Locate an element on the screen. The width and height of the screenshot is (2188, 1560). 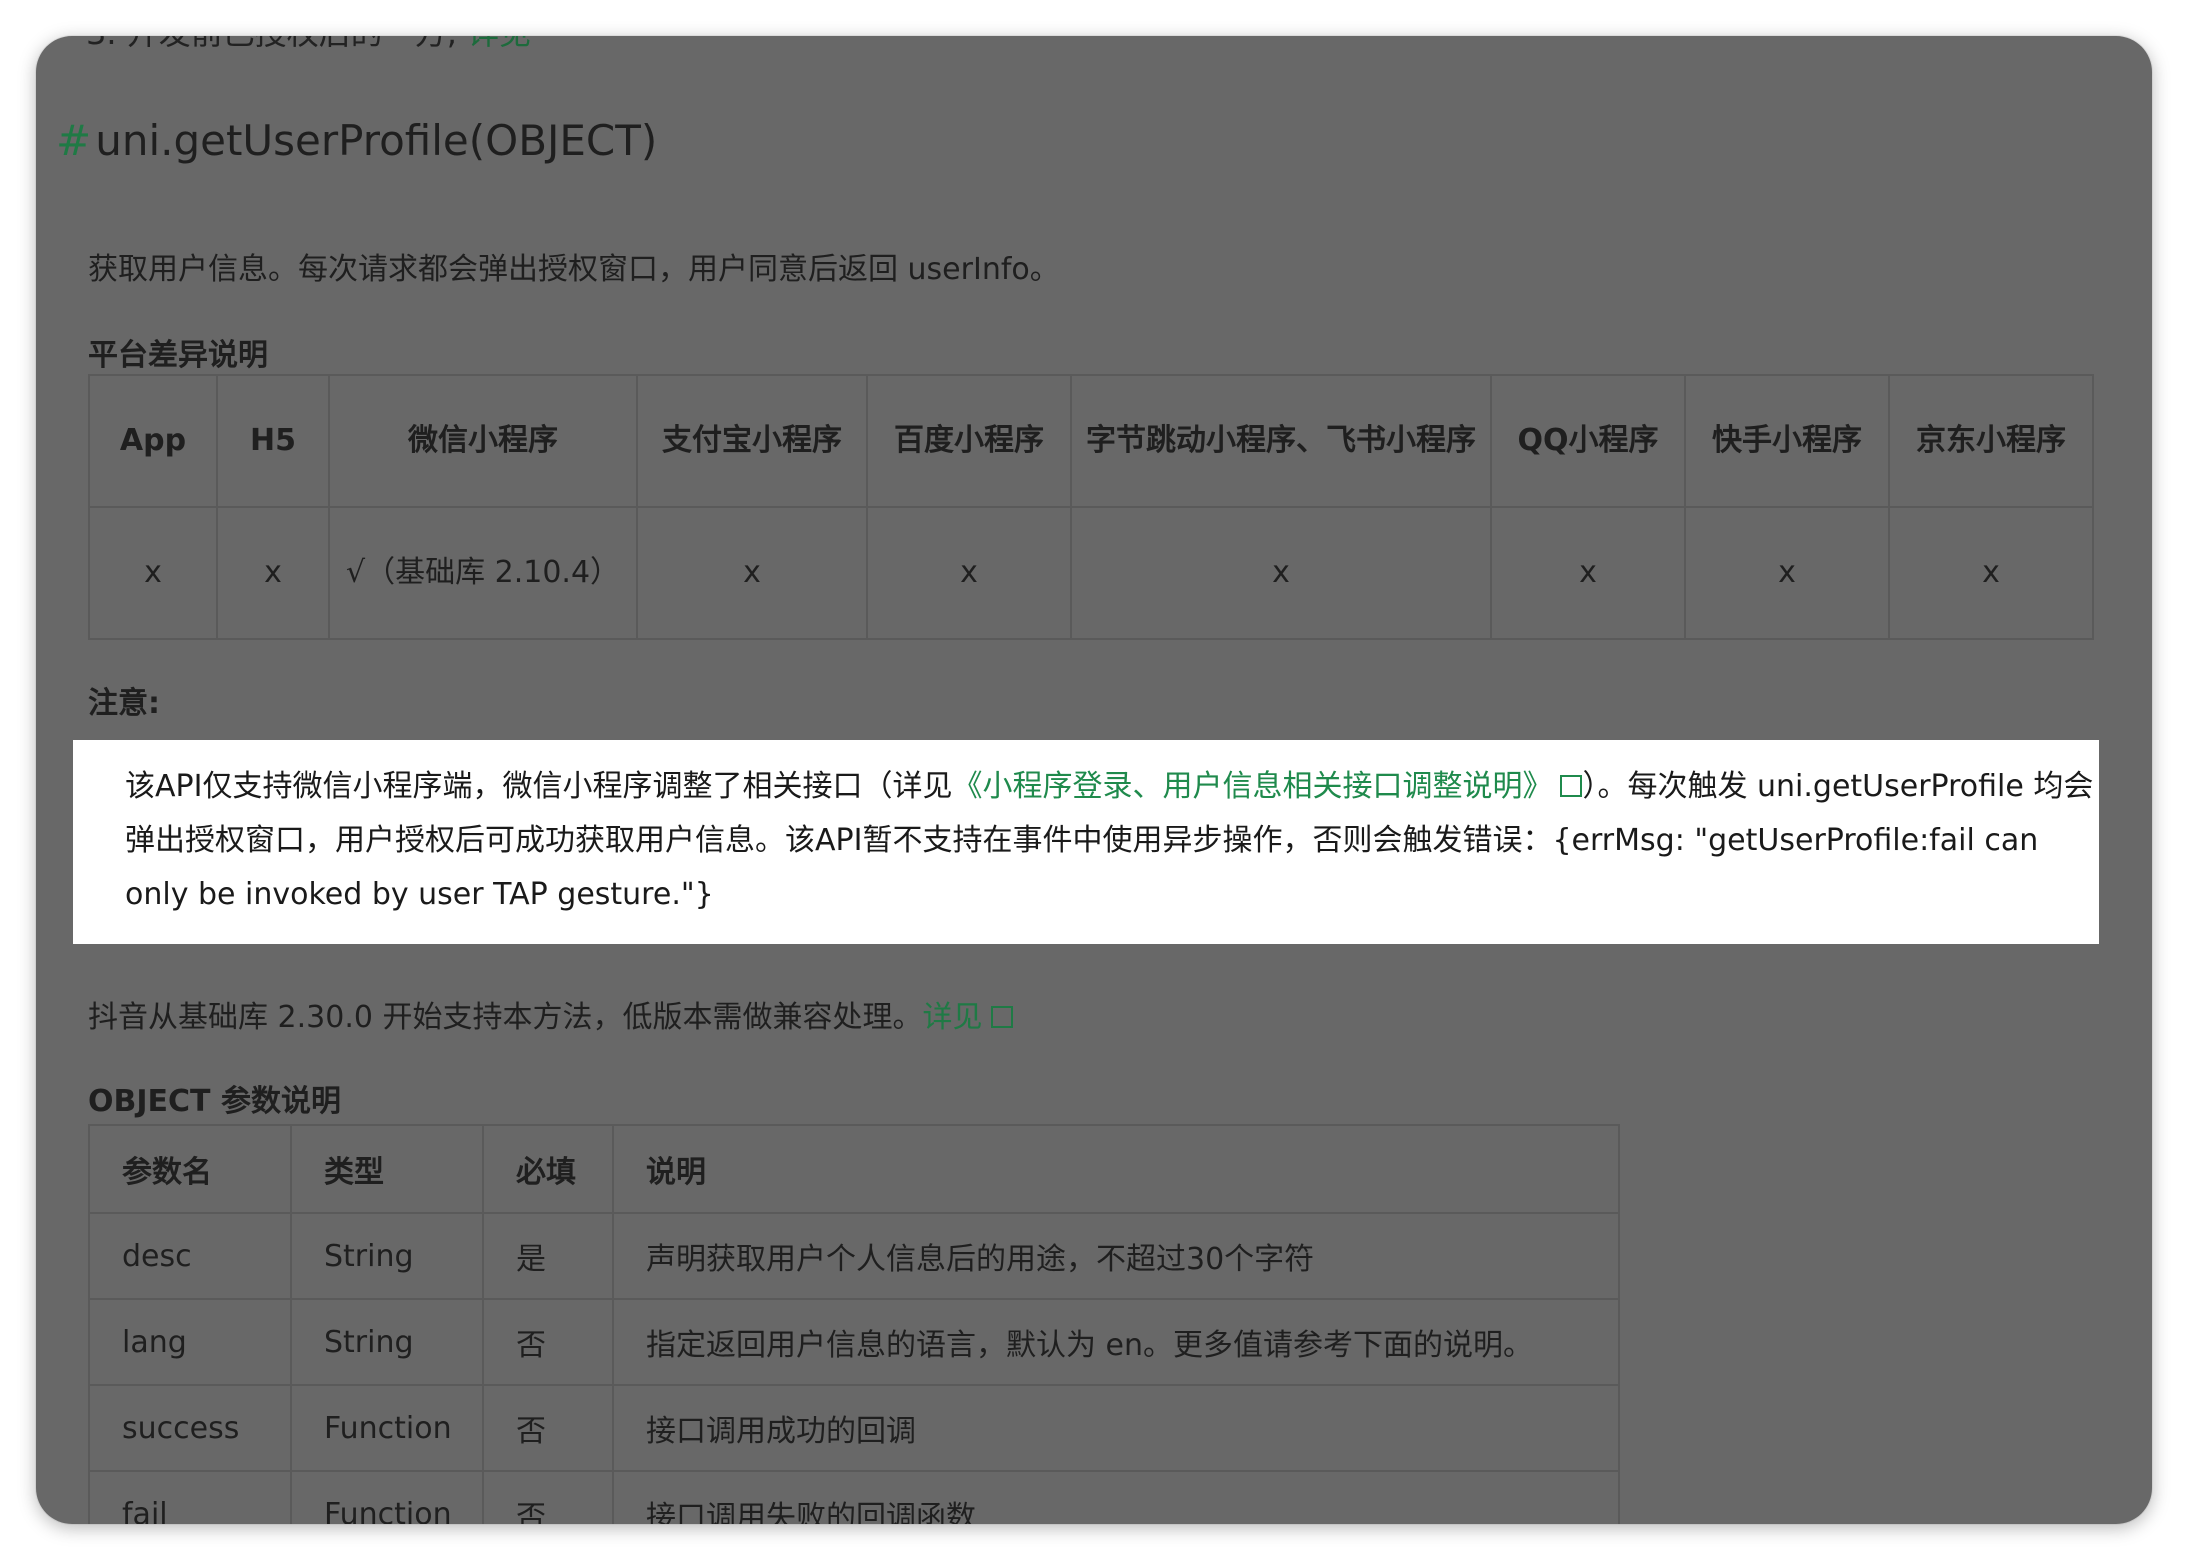
clipped-previous-line: 3. 开发前已授权后的一方, 详见 is located at coordinates (308, 45).